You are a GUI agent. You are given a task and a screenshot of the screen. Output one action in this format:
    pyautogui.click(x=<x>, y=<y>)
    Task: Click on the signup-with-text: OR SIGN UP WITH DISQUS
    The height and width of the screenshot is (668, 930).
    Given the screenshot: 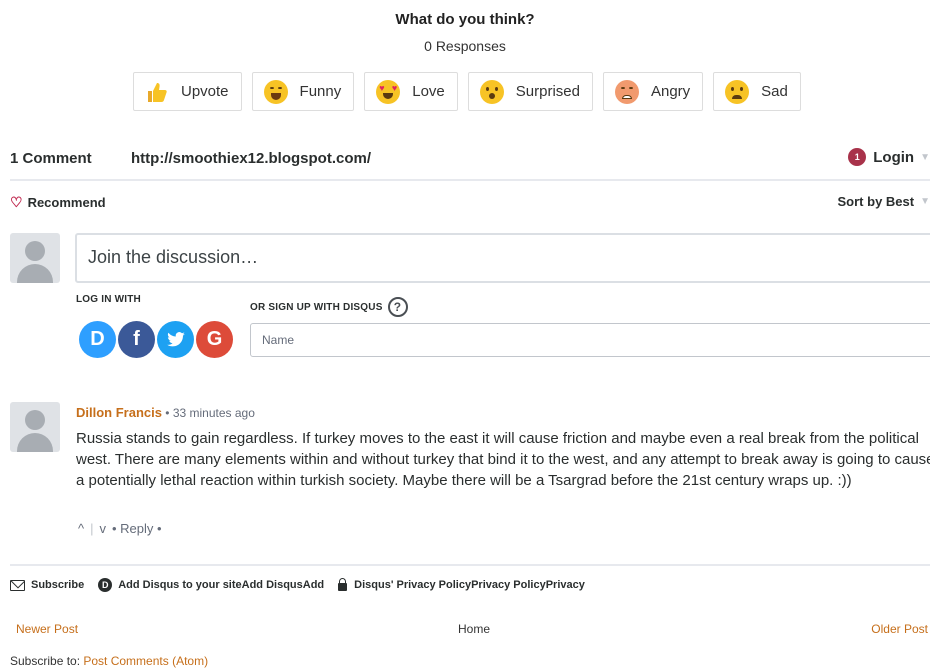 What is the action you would take?
    pyautogui.click(x=316, y=307)
    